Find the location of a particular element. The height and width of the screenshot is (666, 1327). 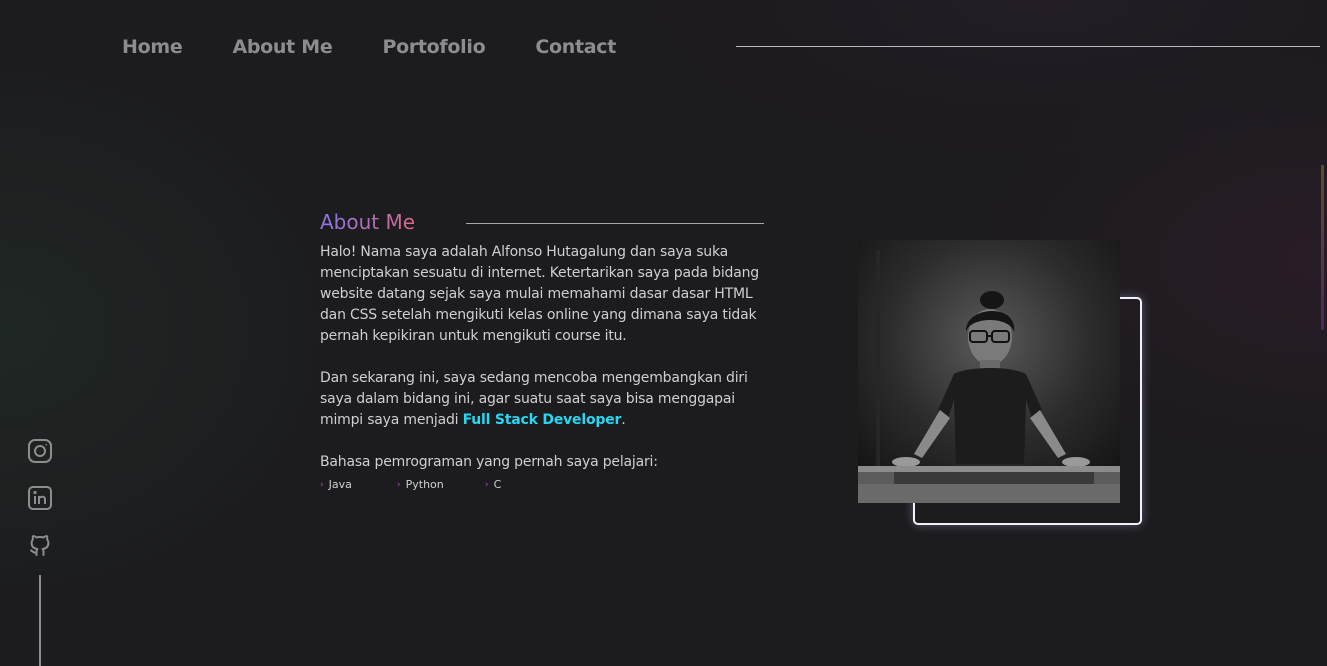

full-stack-highlight: Full Stack Developer is located at coordinates (542, 420).